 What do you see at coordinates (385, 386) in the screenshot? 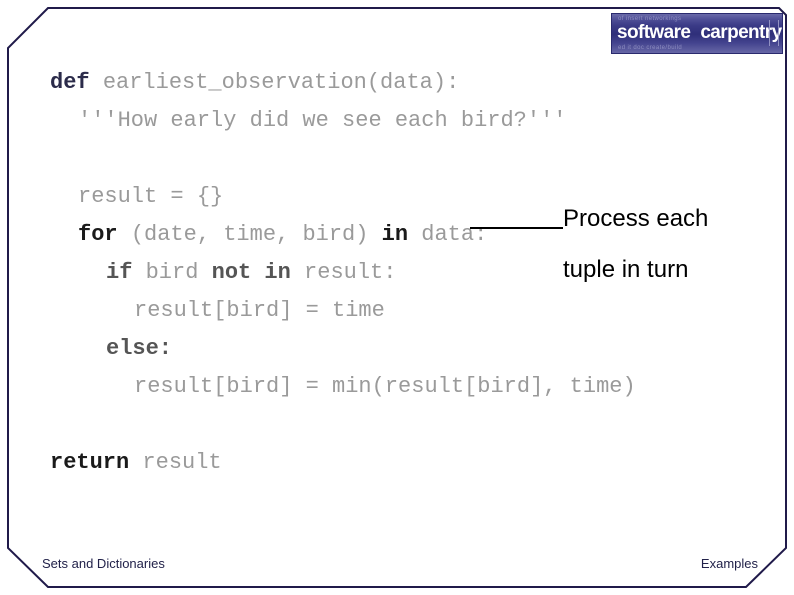
I see `code-token: result[bird] = min(result[bird], time)` at bounding box center [385, 386].